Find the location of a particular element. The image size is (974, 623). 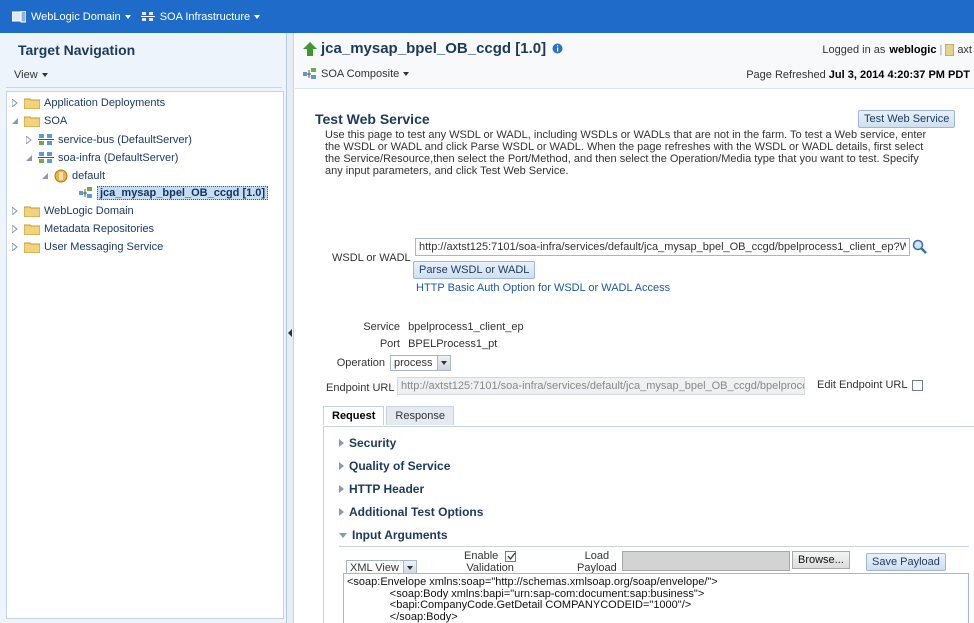

tree-item-user-messaging-service: User Messaging Service is located at coordinates (86, 247).